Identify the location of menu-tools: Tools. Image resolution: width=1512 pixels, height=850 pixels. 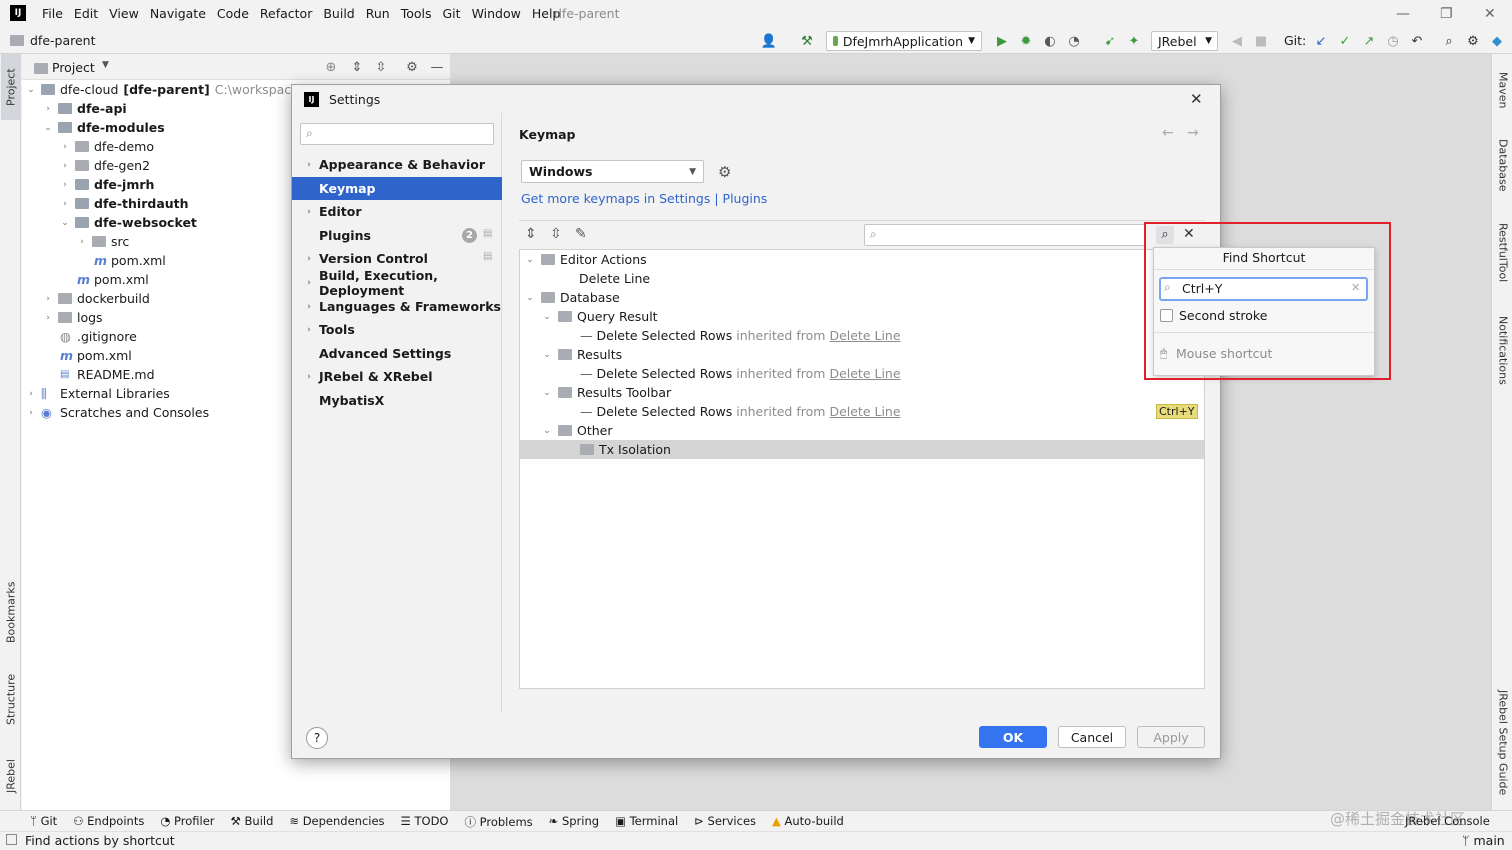
(416, 13).